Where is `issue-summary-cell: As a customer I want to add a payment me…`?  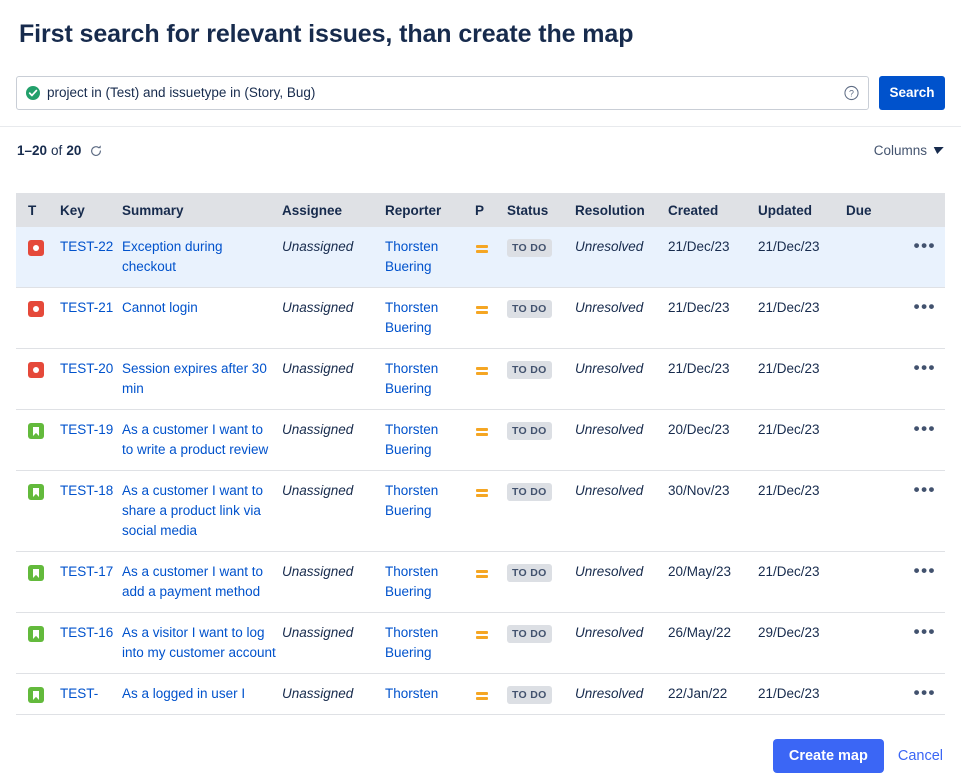 issue-summary-cell: As a customer I want to add a payment me… is located at coordinates (202, 582).